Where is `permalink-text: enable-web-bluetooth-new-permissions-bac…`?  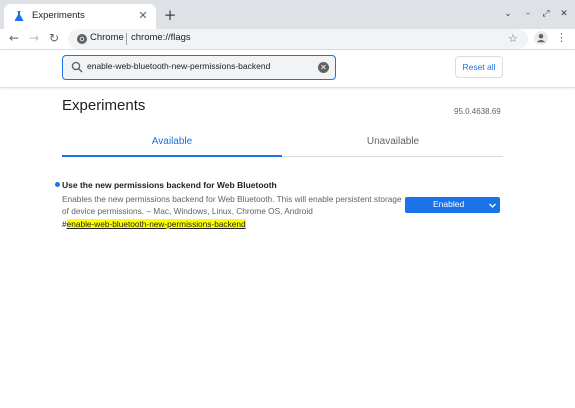
permalink-text: enable-web-bluetooth-new-permissions-bac… is located at coordinates (156, 224).